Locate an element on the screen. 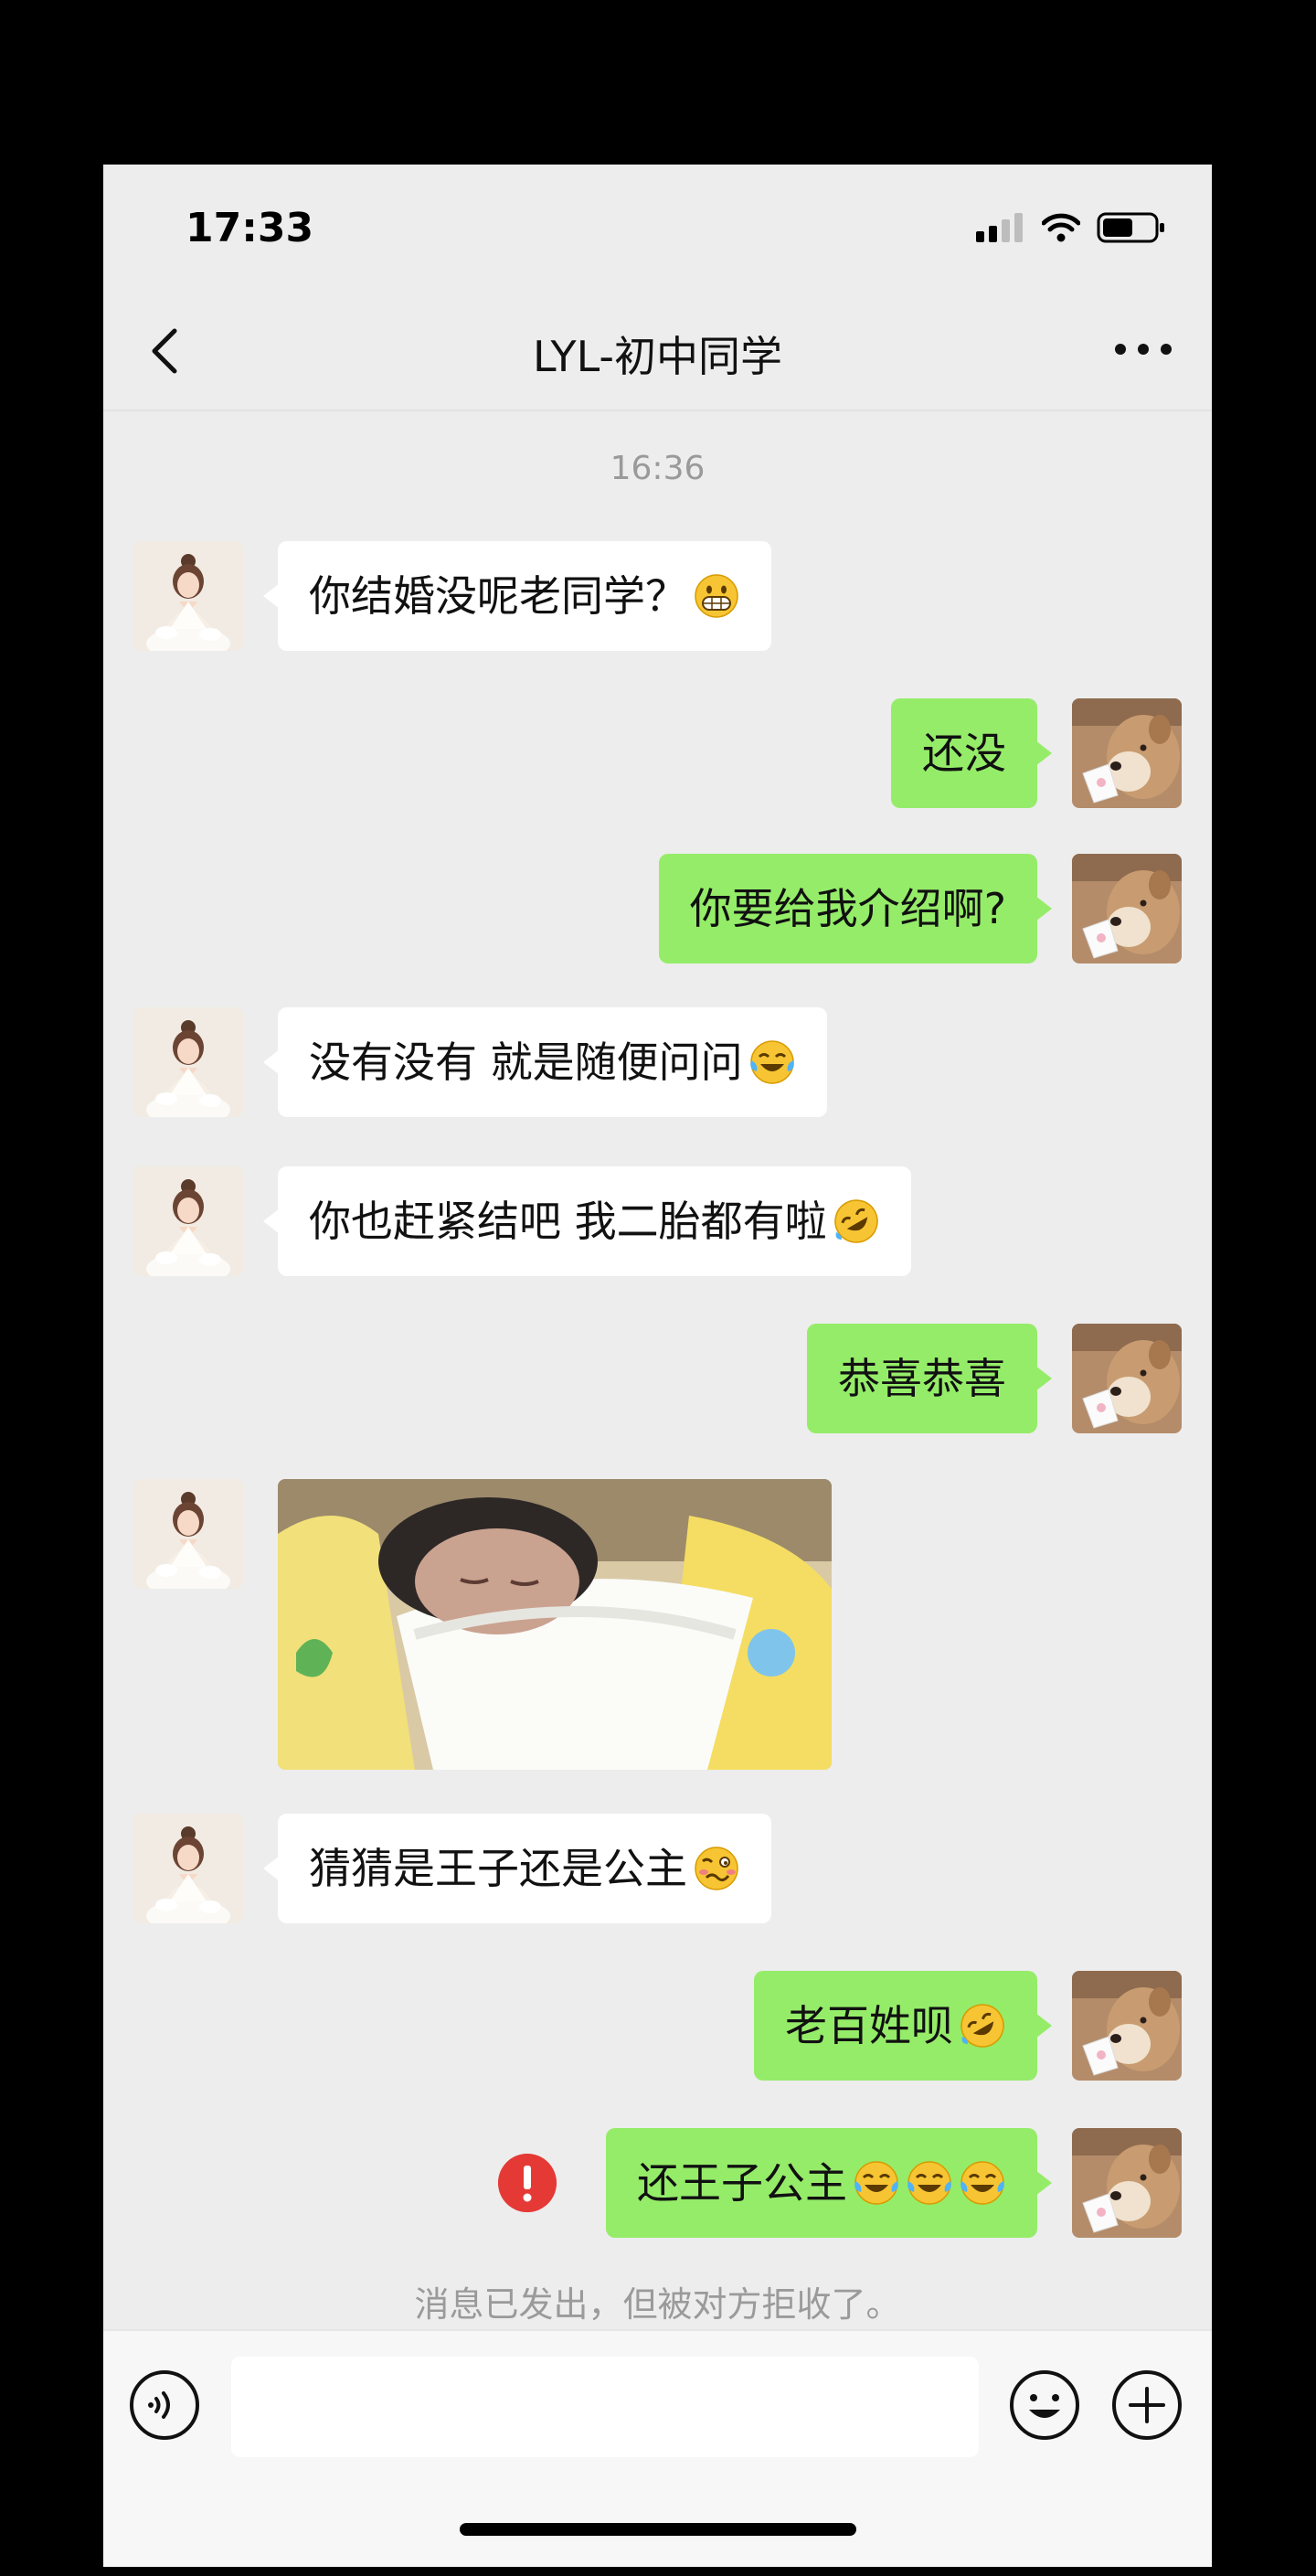 The image size is (1316, 2576). message-bubble: 猜猜是王子还是公主 is located at coordinates (517, 1868).